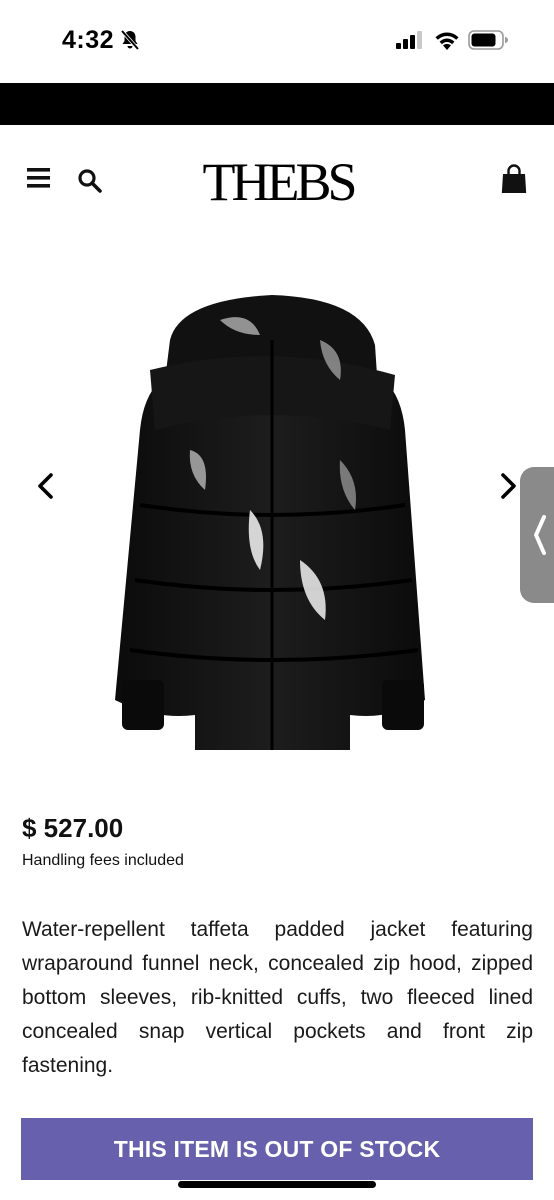 The width and height of the screenshot is (554, 1200). I want to click on site-header: THEBS, so click(277, 180).